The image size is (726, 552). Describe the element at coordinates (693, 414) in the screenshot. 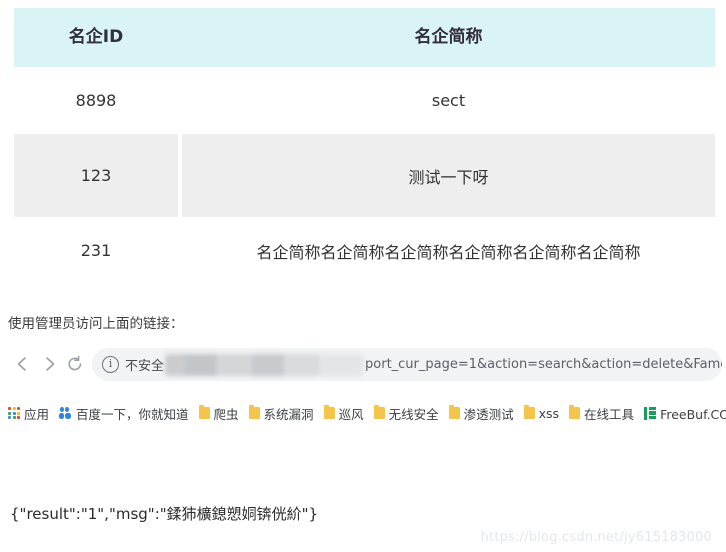

I see `bookmark-label: FreeBuf.COM | 关注` at that location.